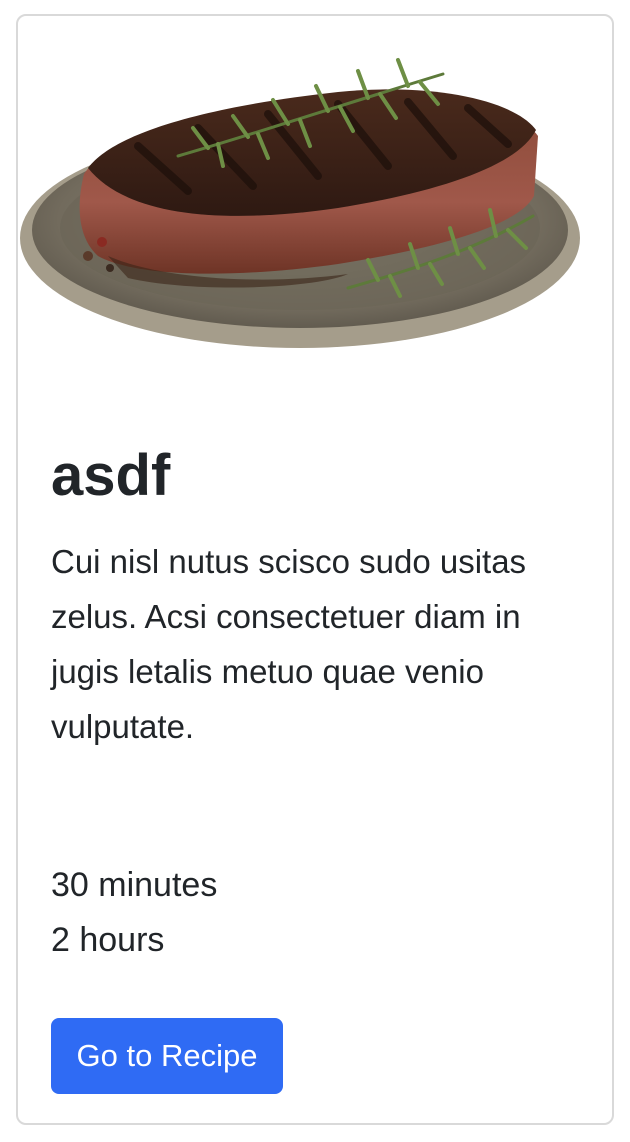 Image resolution: width=630 pixels, height=1142 pixels. Describe the element at coordinates (167, 1056) in the screenshot. I see `go-to-recipe-button: Go to Recipe` at that location.